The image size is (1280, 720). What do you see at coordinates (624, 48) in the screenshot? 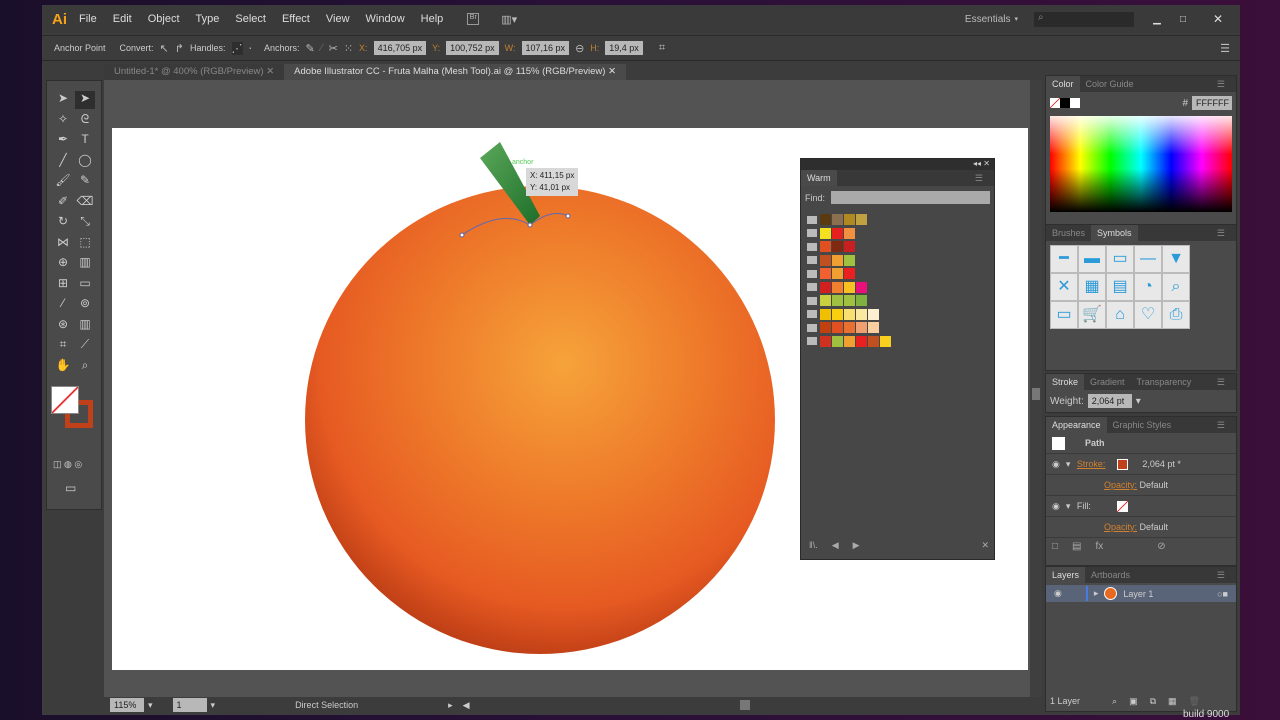
I see `h-field: 19,4 px` at bounding box center [624, 48].